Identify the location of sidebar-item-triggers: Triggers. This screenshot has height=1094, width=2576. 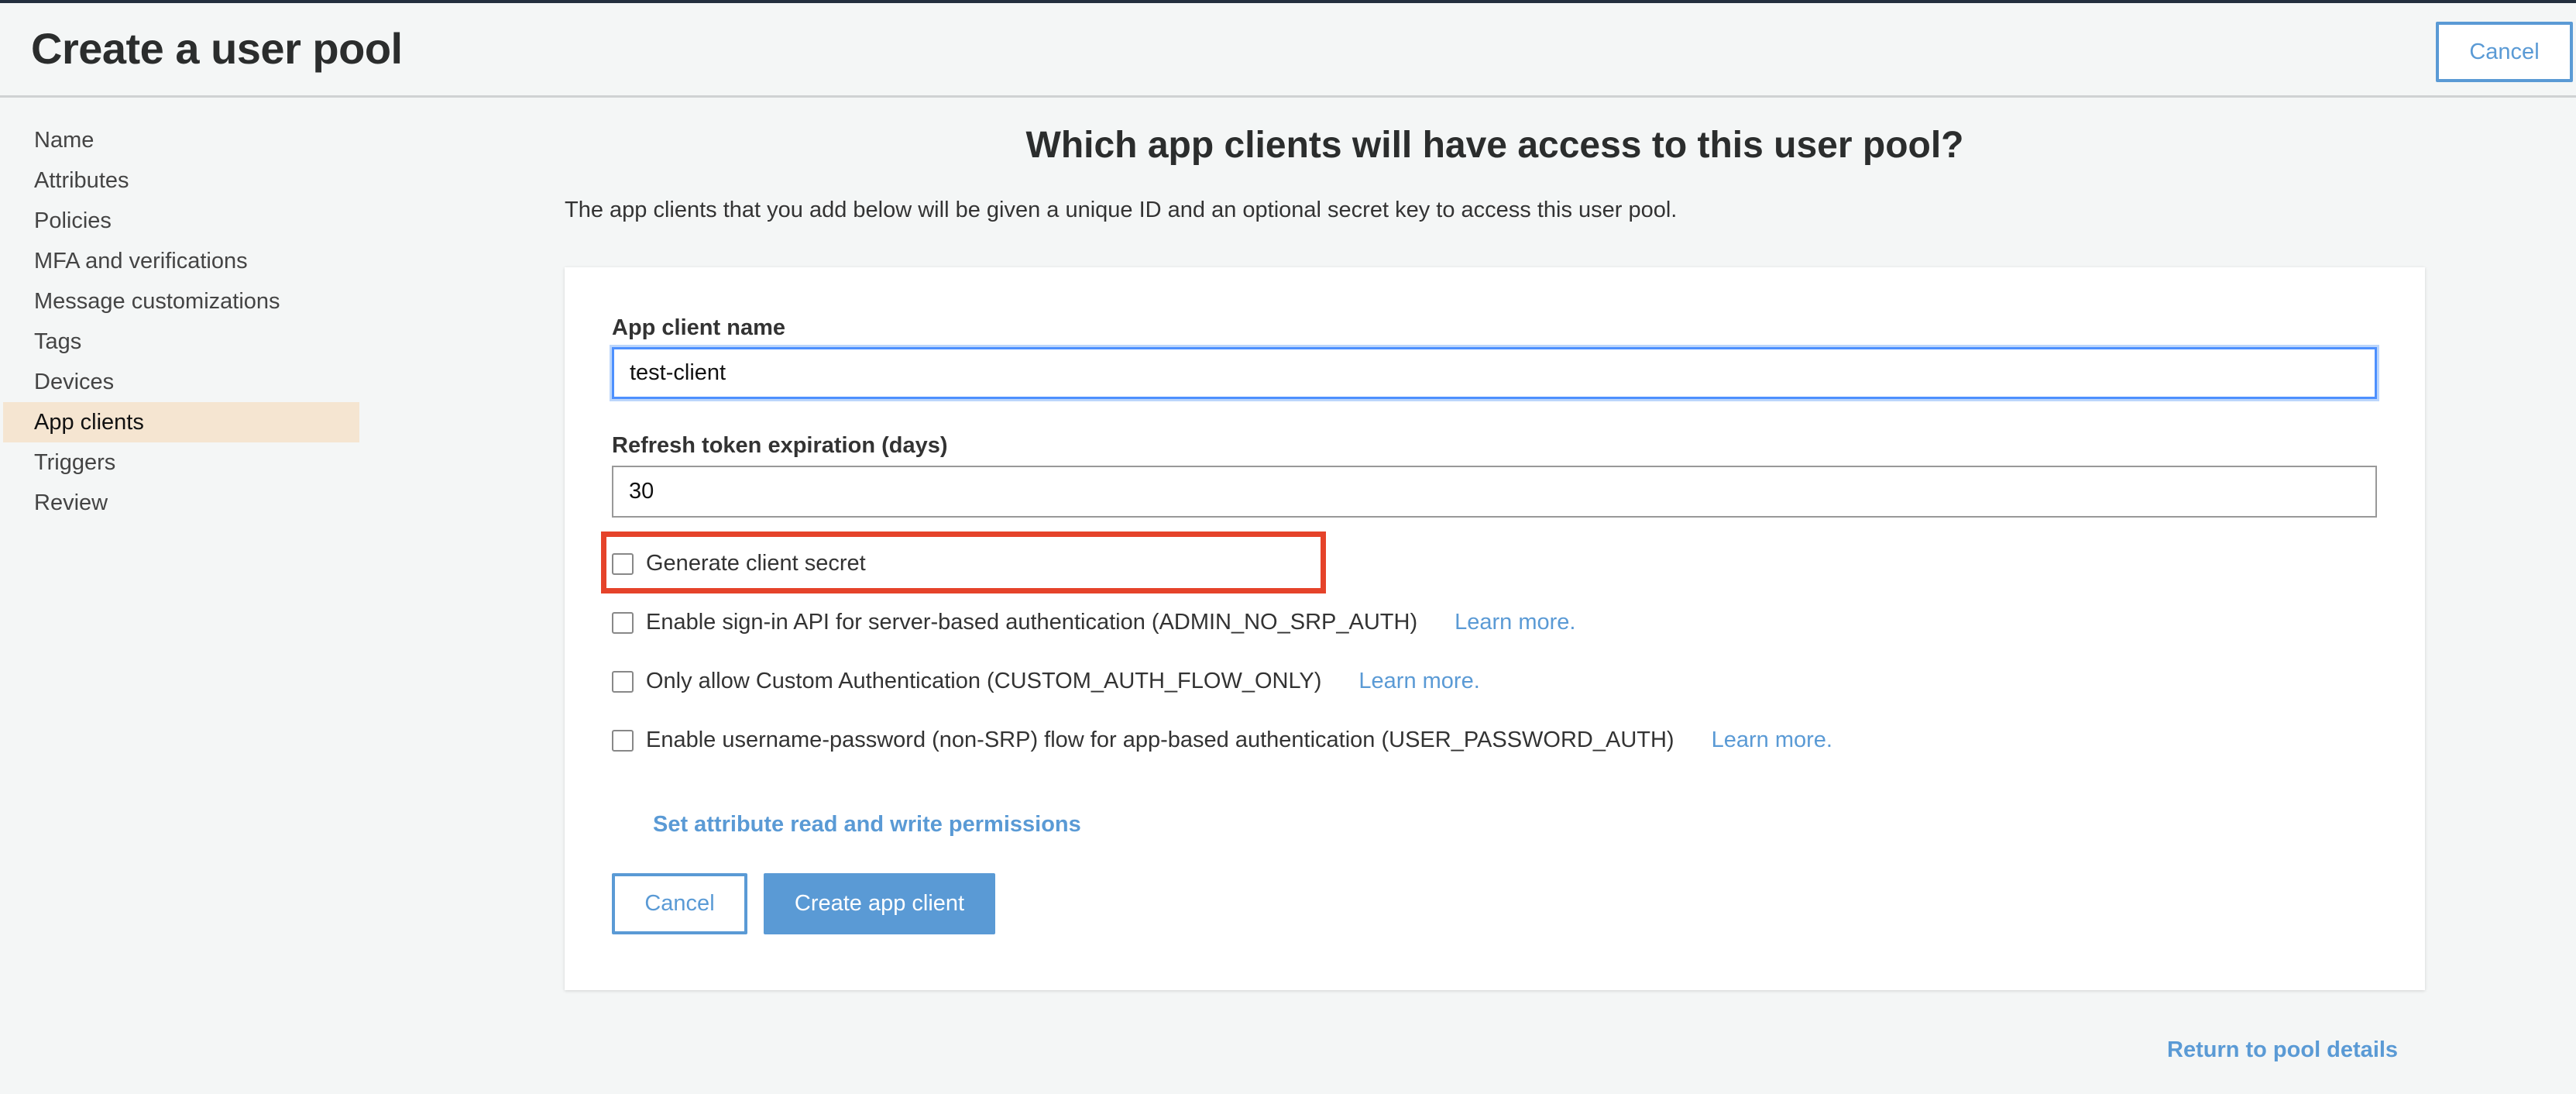
(181, 462).